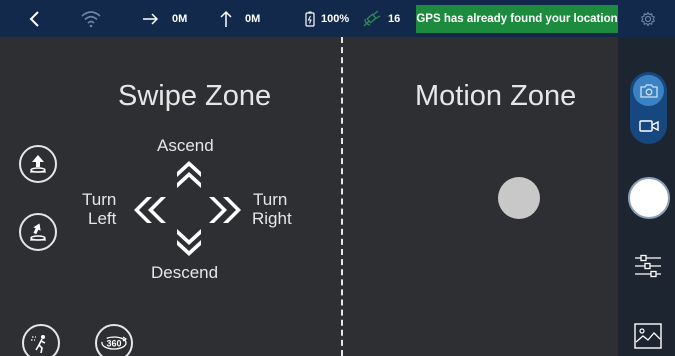  I want to click on satellite-icon, so click(372, 17).